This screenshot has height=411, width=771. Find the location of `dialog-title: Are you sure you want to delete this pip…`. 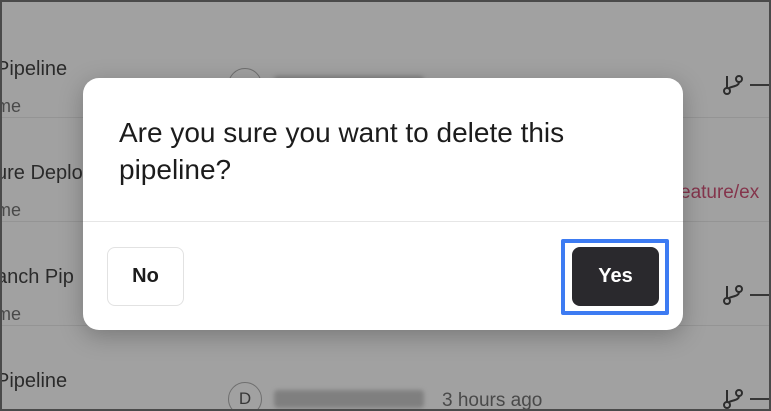

dialog-title: Are you sure you want to delete this pip… is located at coordinates (342, 151).